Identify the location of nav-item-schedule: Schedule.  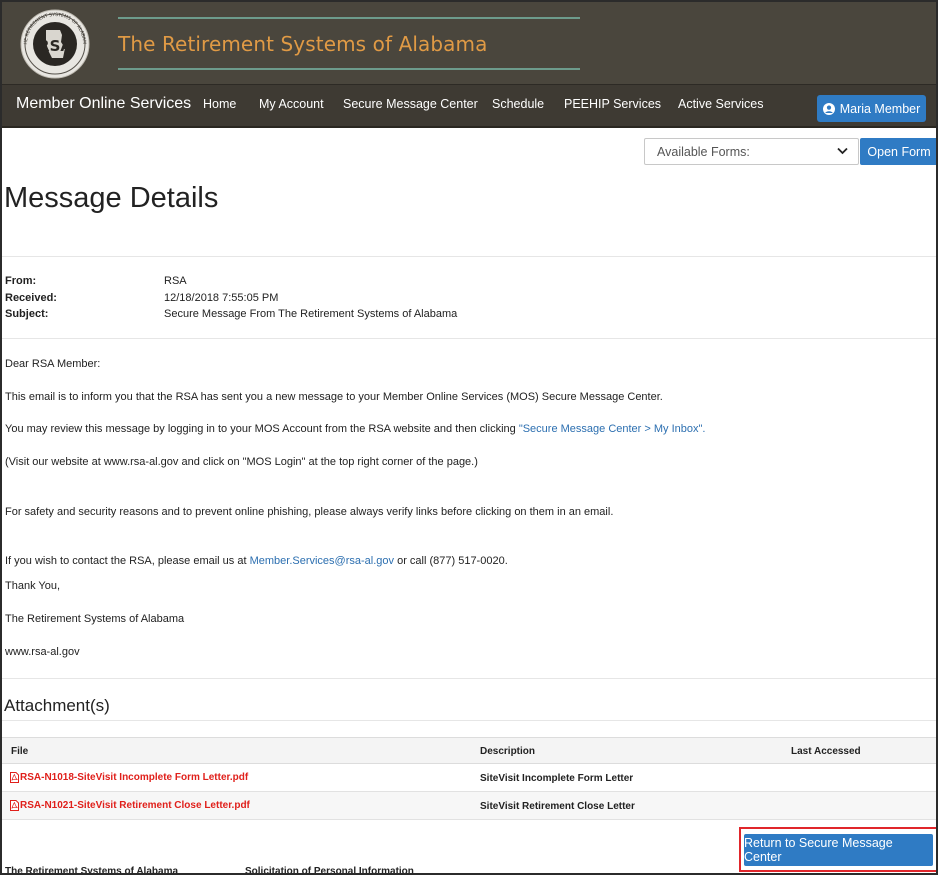
(518, 104).